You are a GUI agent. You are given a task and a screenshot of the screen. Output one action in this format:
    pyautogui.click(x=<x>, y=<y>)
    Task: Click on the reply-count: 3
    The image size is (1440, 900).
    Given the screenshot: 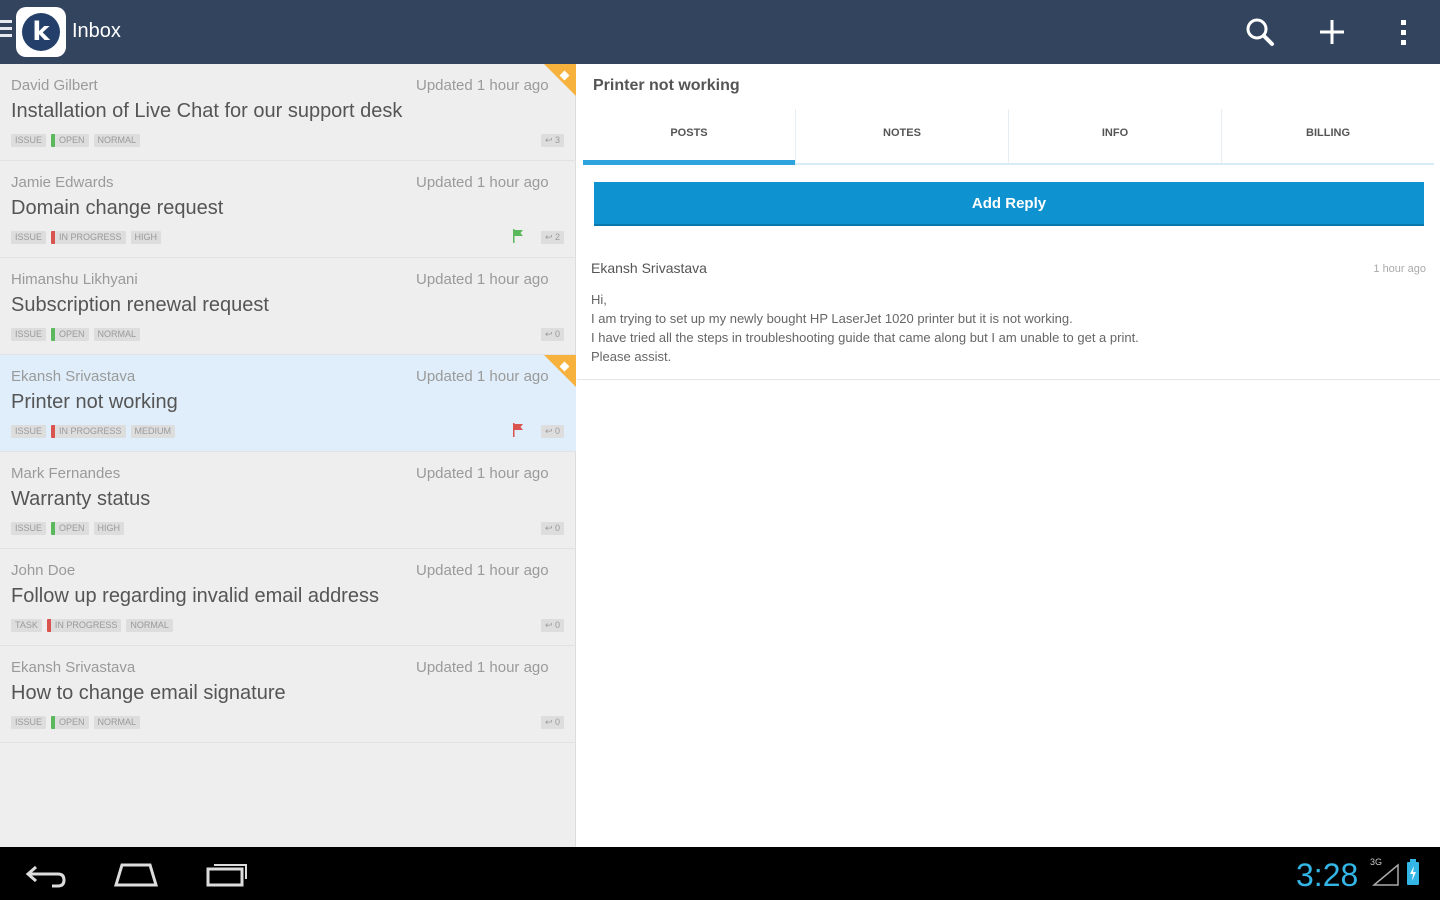 What is the action you would take?
    pyautogui.click(x=557, y=140)
    